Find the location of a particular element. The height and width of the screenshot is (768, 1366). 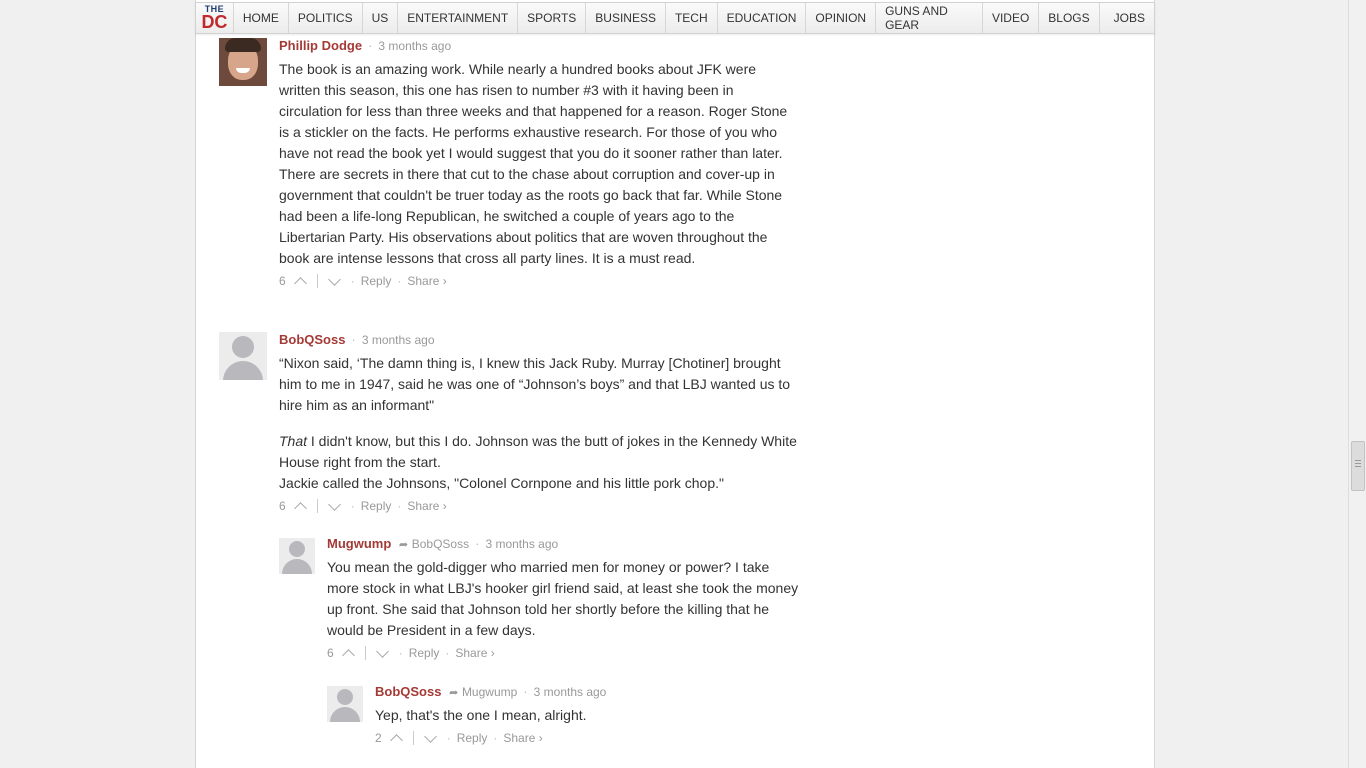

site-logo: THE DC is located at coordinates (215, 18).